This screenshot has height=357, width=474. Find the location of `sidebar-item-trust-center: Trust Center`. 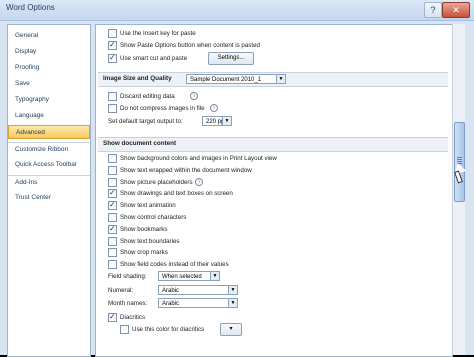

sidebar-item-trust-center: Trust Center is located at coordinates (49, 198).